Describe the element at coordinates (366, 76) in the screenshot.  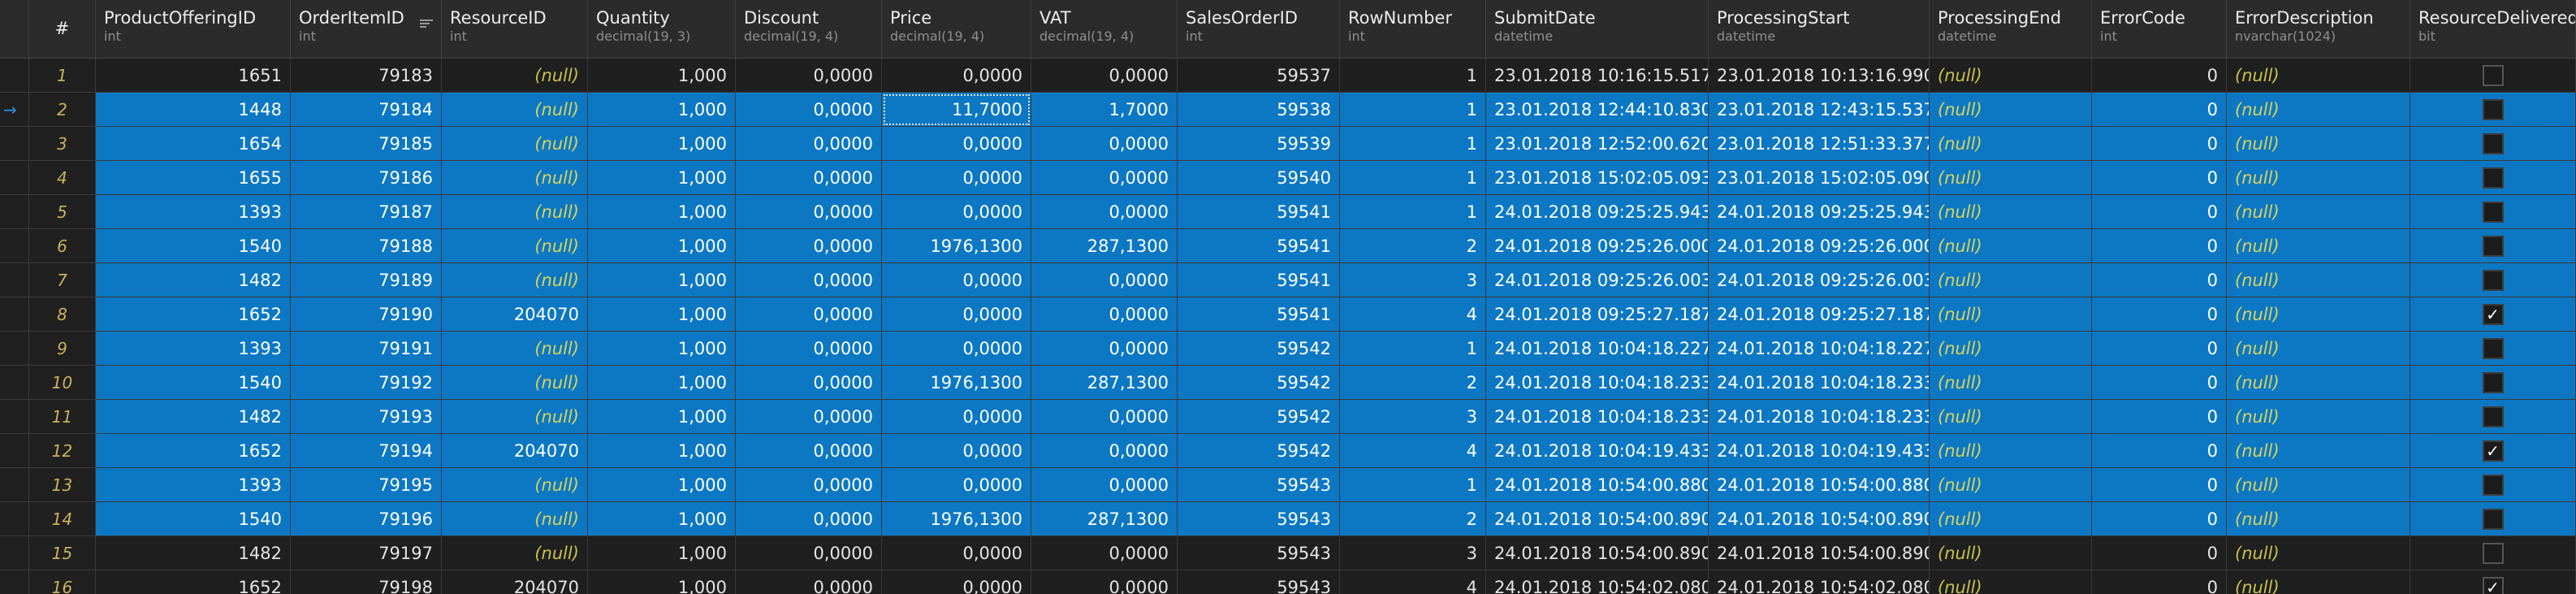
I see `cell-order-item-id: 79183` at that location.